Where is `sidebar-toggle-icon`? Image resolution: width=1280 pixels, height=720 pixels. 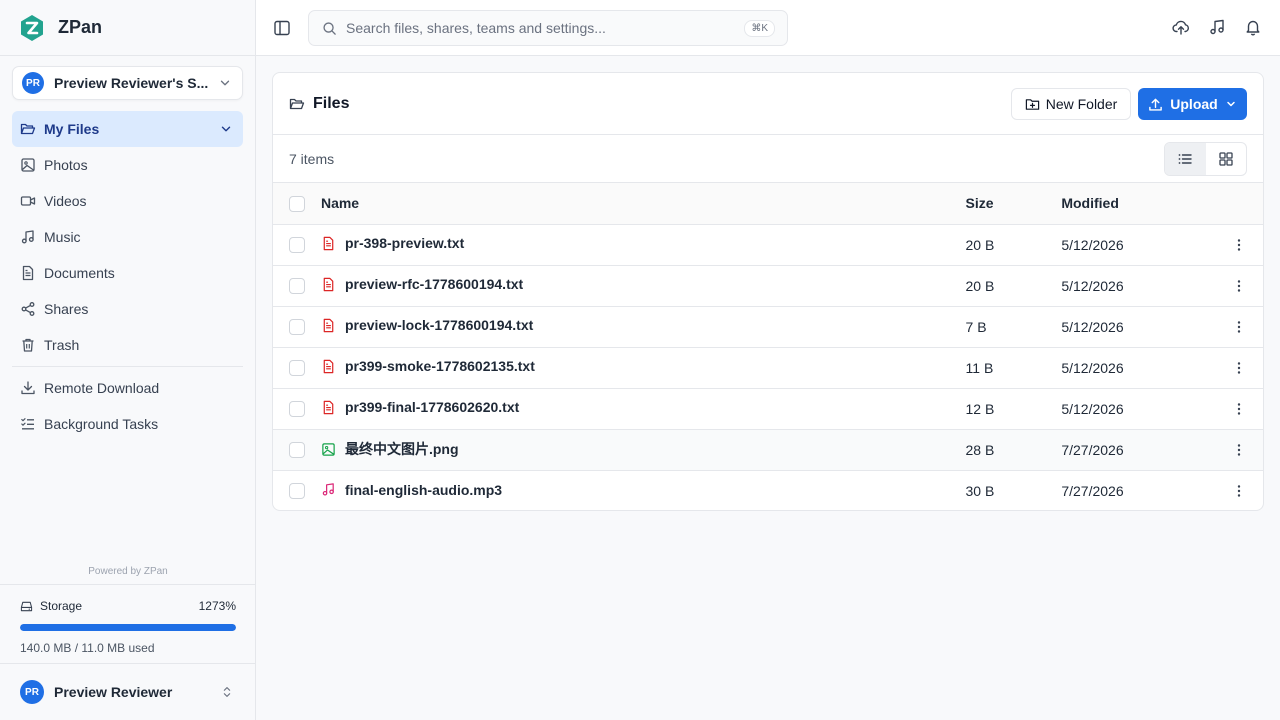 sidebar-toggle-icon is located at coordinates (282, 28).